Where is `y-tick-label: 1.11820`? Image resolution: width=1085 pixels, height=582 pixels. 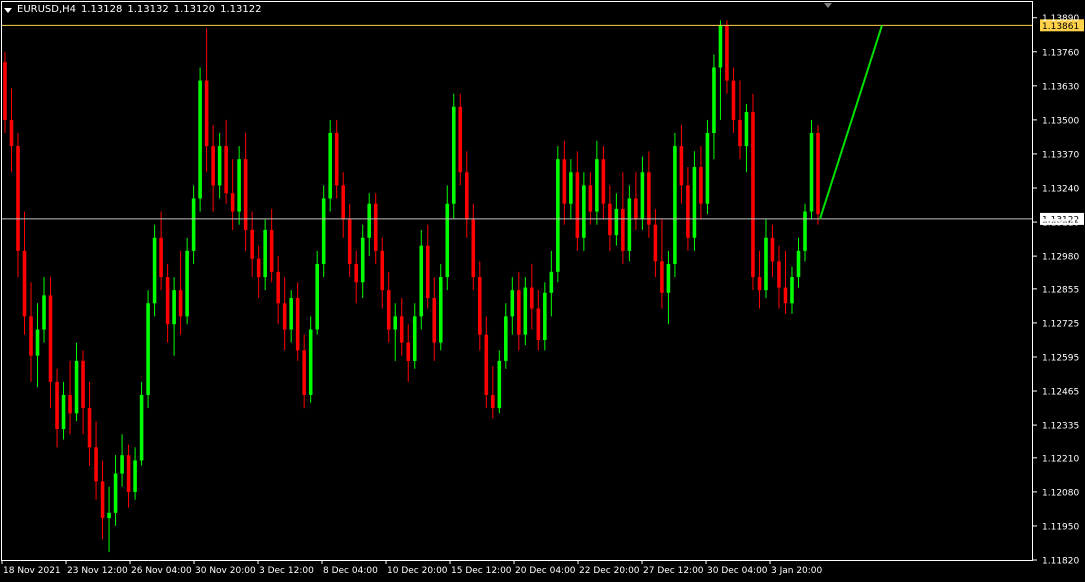 y-tick-label: 1.11820 is located at coordinates (1060, 562).